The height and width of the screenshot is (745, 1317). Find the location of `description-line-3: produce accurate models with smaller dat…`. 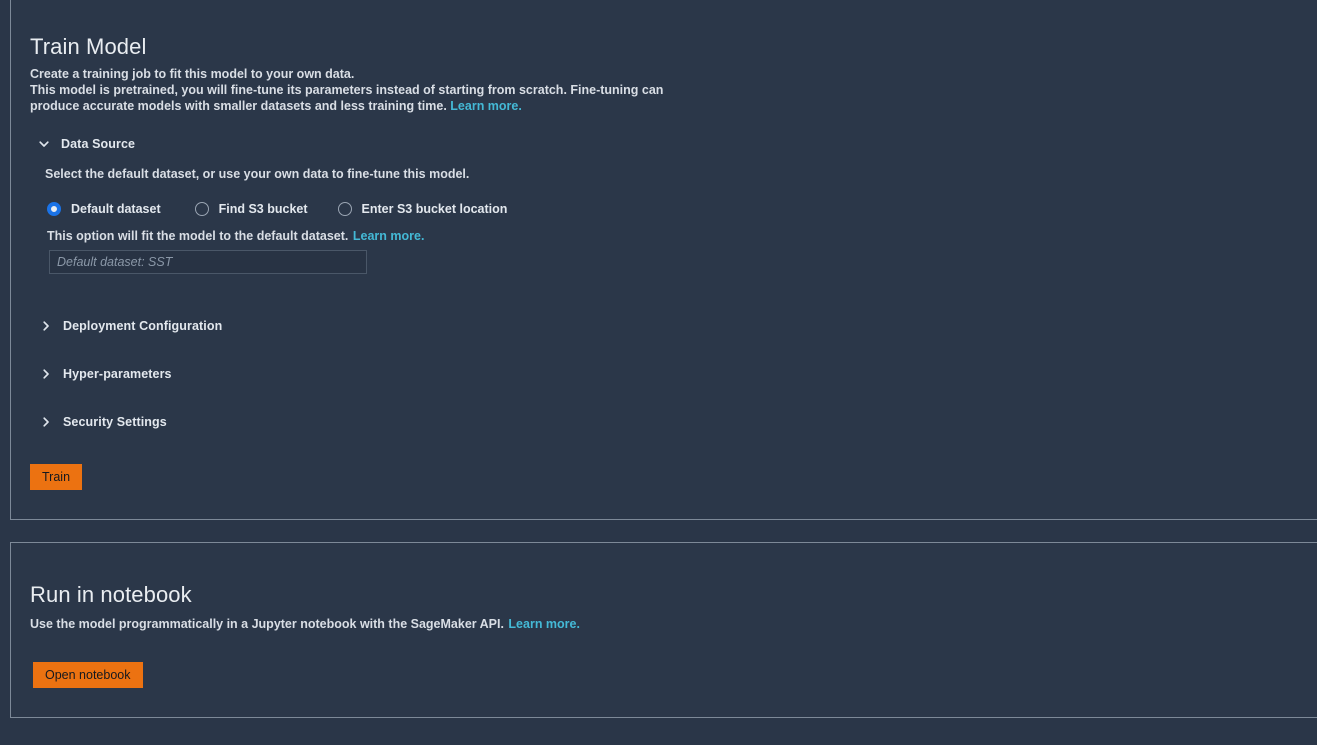

description-line-3: produce accurate models with smaller dat… is located at coordinates (238, 106).